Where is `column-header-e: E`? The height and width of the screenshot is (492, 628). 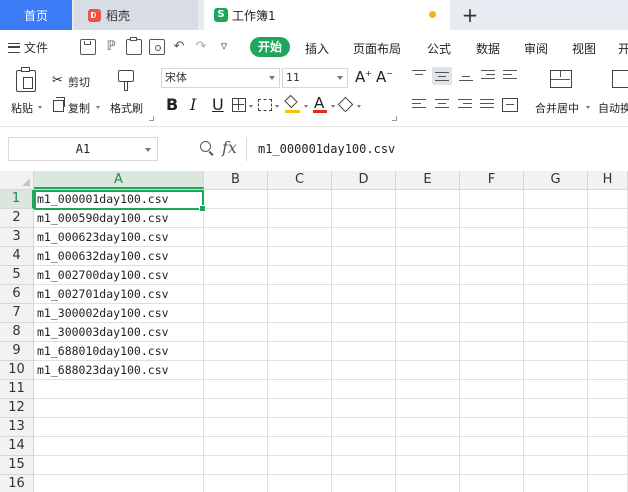
column-header-e: E is located at coordinates (428, 180).